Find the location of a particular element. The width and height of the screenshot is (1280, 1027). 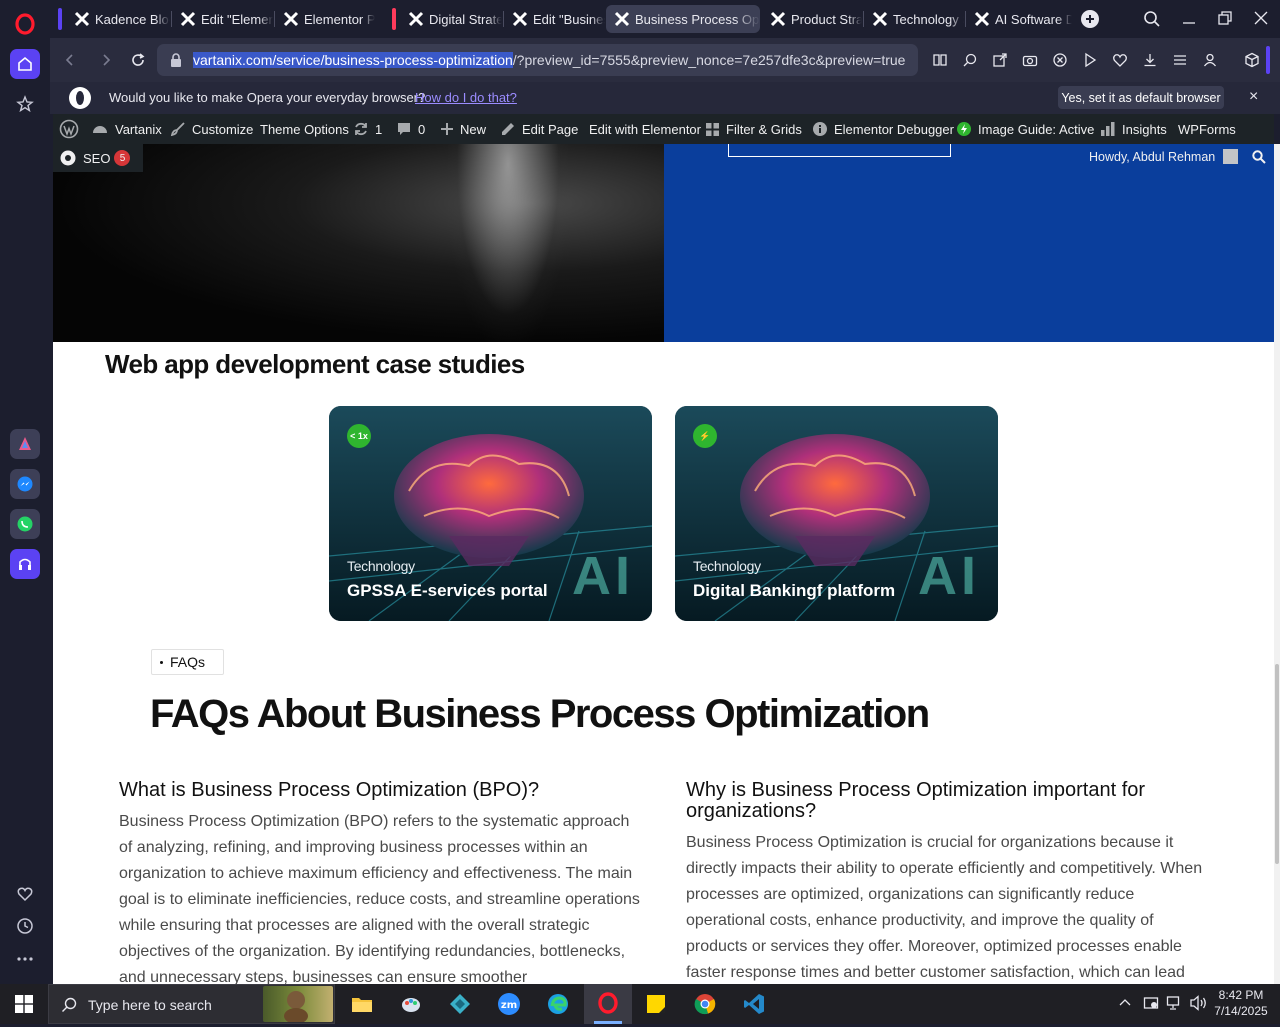

restore-icon is located at coordinates (1225, 18).